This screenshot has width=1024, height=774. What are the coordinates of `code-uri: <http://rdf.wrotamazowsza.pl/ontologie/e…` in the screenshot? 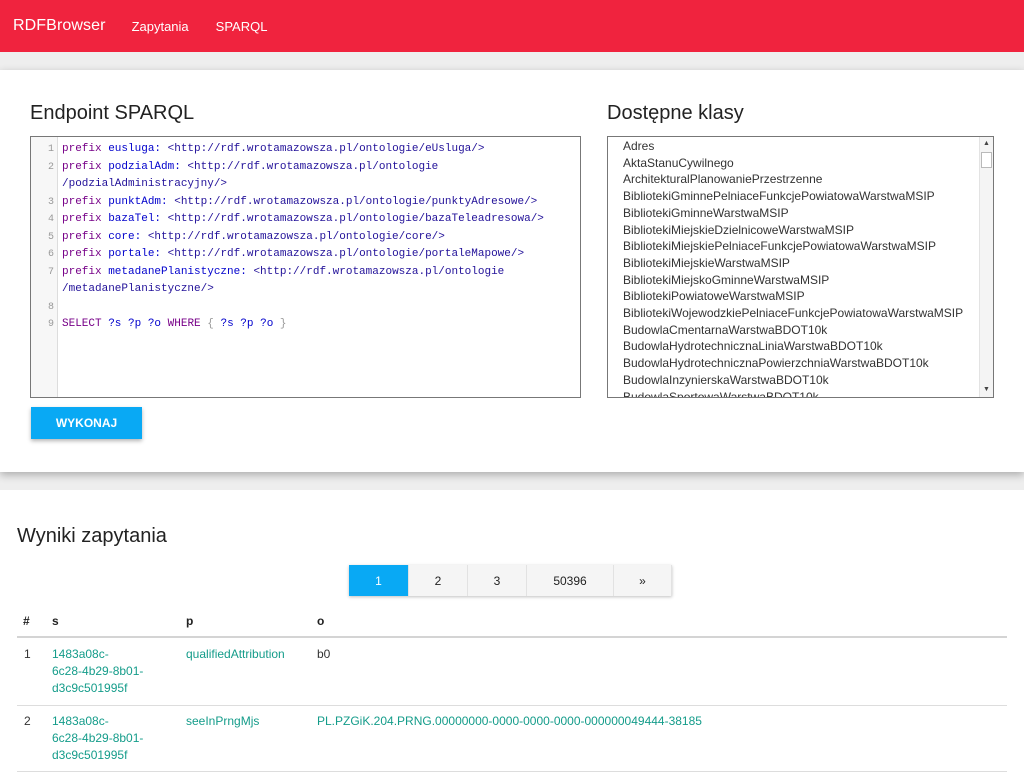 It's located at (323, 149).